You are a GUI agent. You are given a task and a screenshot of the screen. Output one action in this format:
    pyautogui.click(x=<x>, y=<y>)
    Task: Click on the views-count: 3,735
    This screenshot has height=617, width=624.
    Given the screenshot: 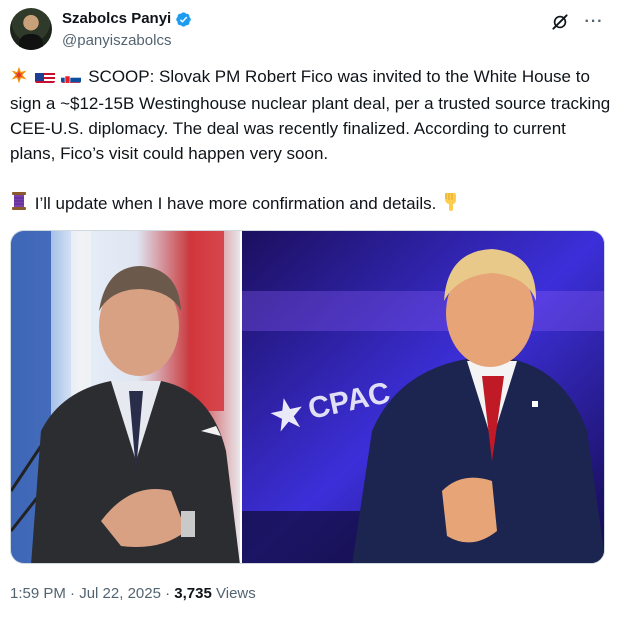 What is the action you would take?
    pyautogui.click(x=193, y=593)
    